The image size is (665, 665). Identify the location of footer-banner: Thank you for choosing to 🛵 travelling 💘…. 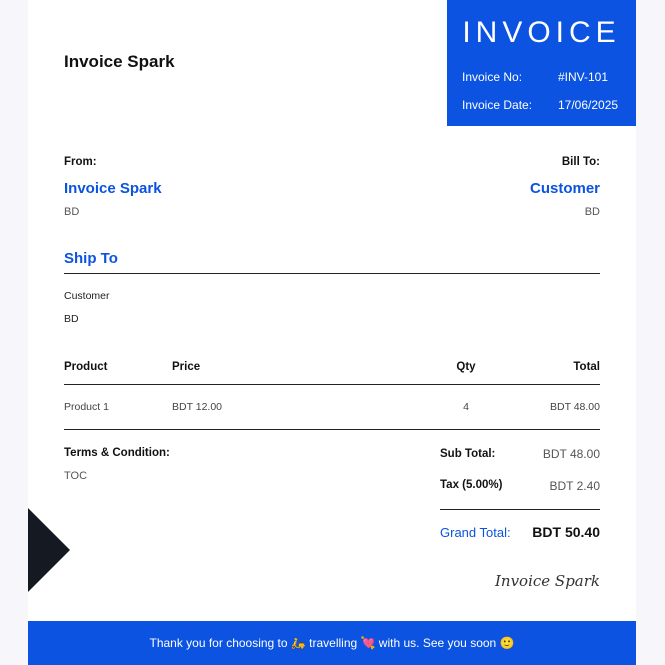
(332, 643).